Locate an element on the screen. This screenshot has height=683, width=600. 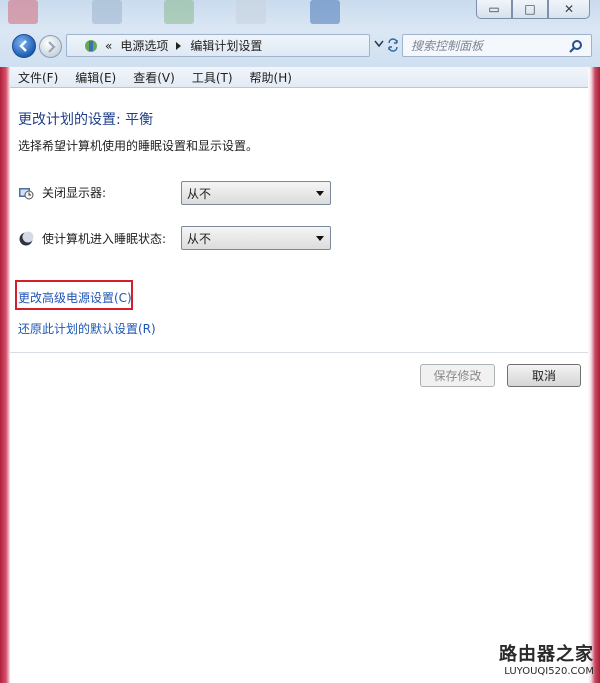
display-off-select: 从不 is located at coordinates (256, 193).